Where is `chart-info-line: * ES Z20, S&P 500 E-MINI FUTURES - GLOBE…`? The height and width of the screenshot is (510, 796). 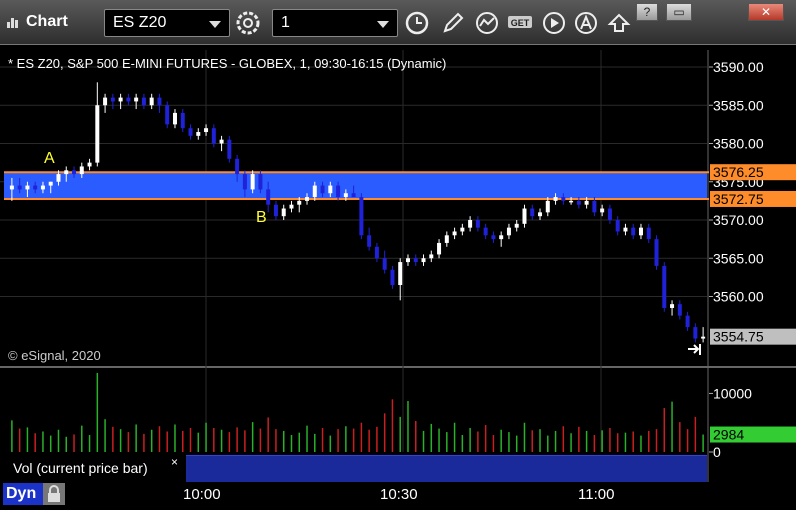 chart-info-line: * ES Z20, S&P 500 E-MINI FUTURES - GLOBE… is located at coordinates (227, 63).